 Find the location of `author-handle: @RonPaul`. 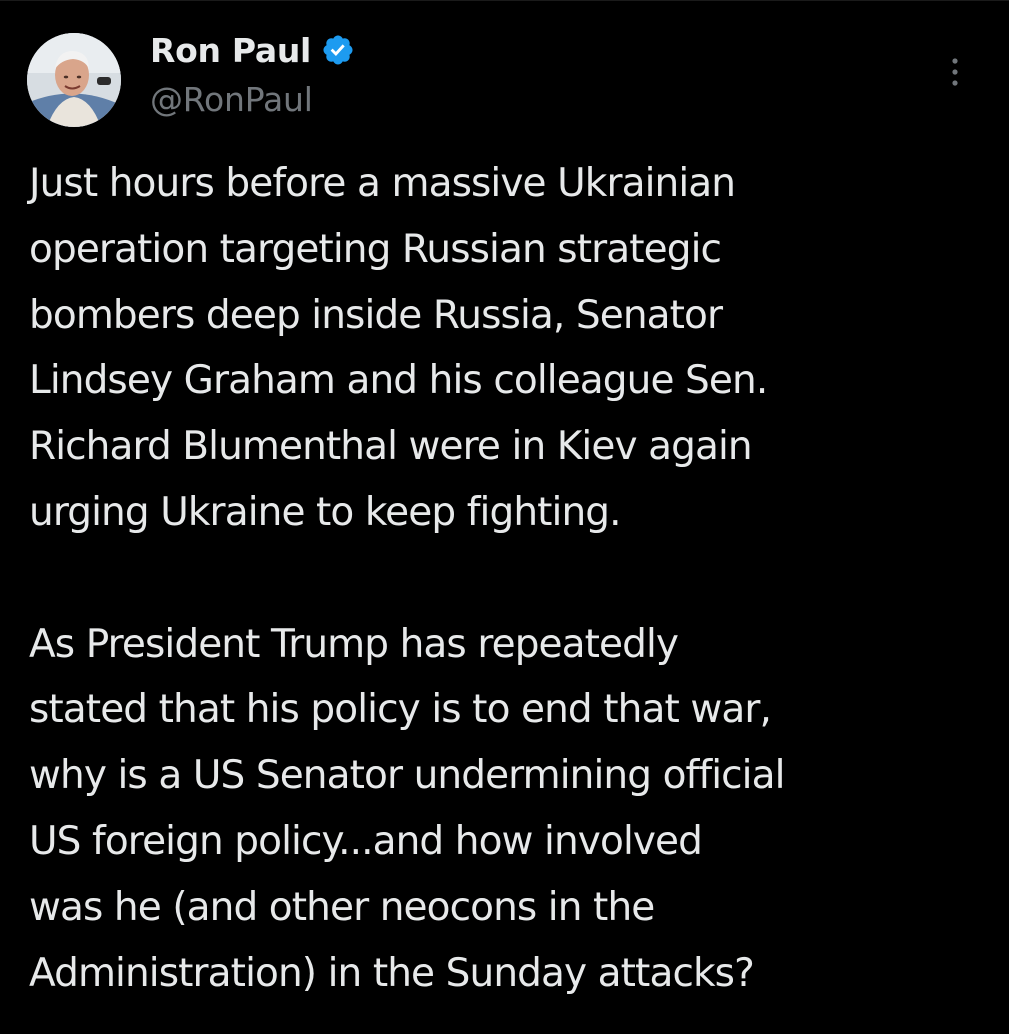

author-handle: @RonPaul is located at coordinates (252, 99).